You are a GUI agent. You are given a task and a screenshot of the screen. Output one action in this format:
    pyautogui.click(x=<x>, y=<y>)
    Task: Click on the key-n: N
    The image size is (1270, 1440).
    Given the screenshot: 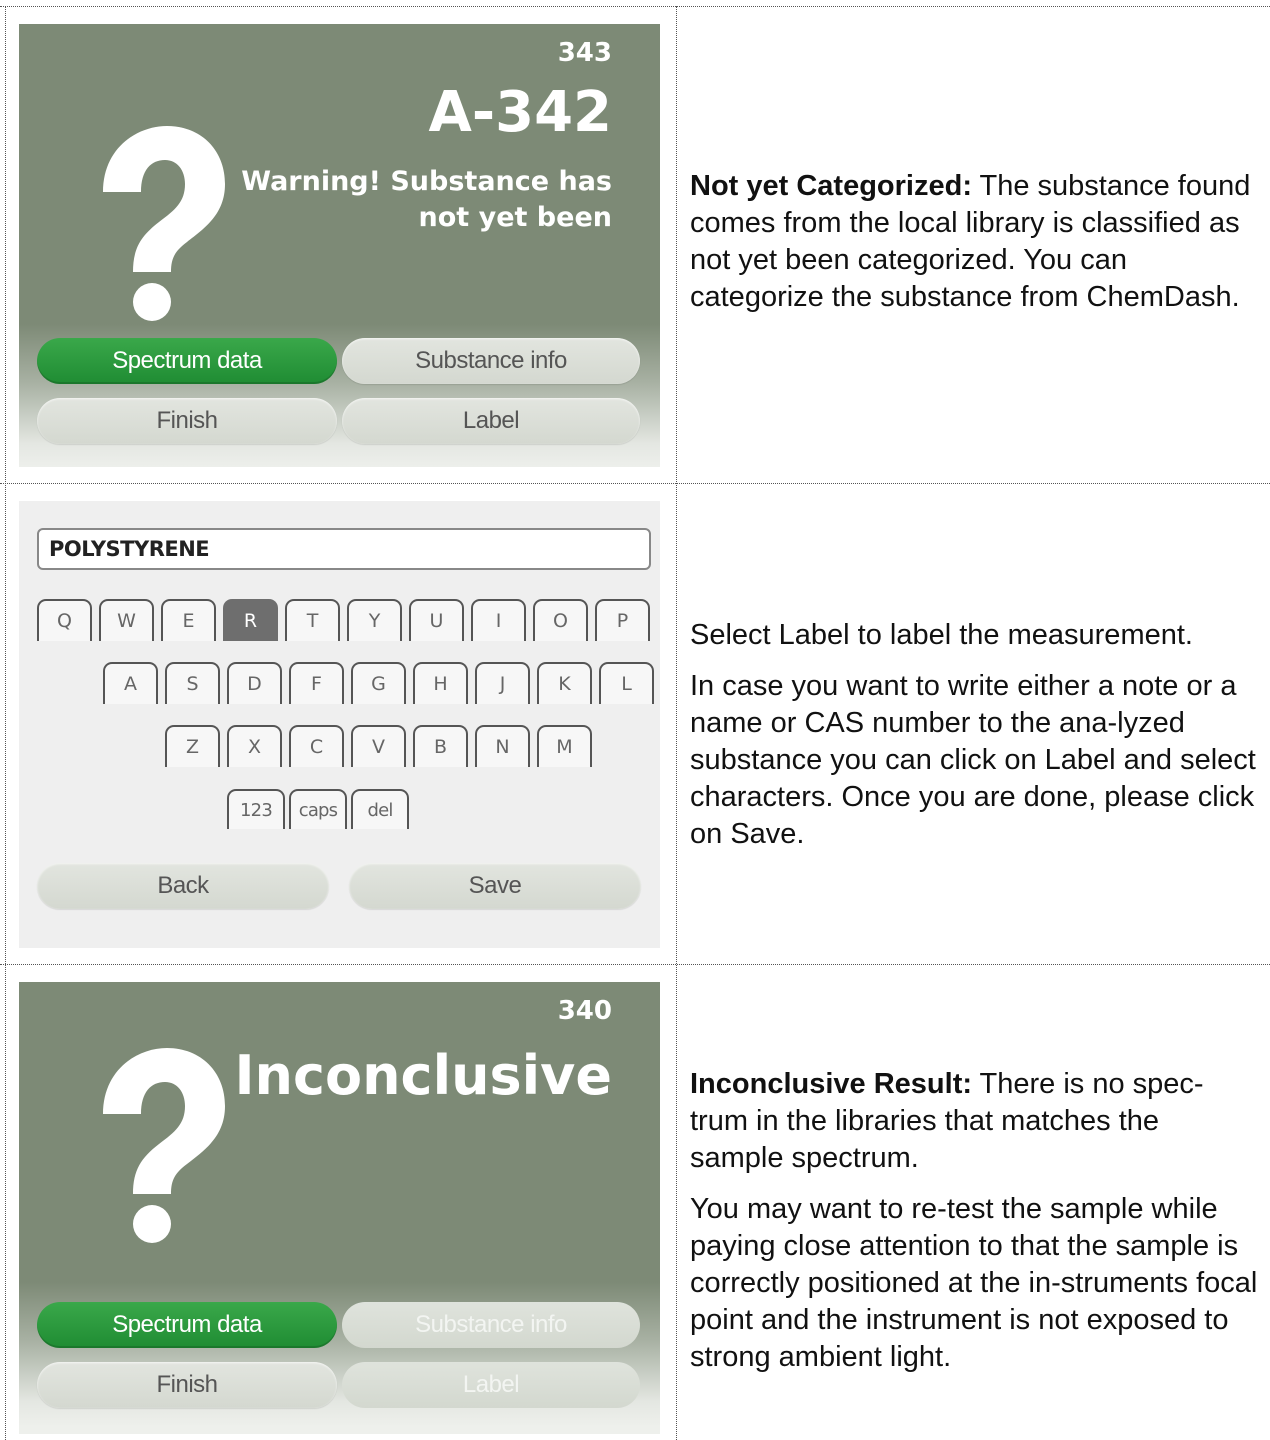 What is the action you would take?
    pyautogui.click(x=502, y=746)
    